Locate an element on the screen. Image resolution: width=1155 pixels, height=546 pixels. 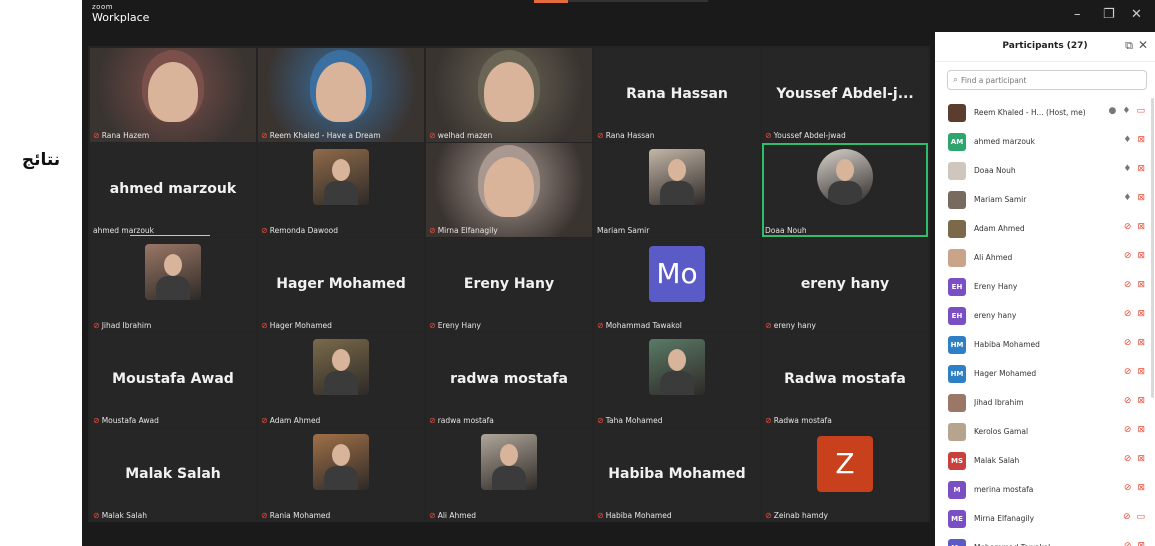
name-tag-label: Youssef Abdel-jwad is located at coordinates (809, 135).